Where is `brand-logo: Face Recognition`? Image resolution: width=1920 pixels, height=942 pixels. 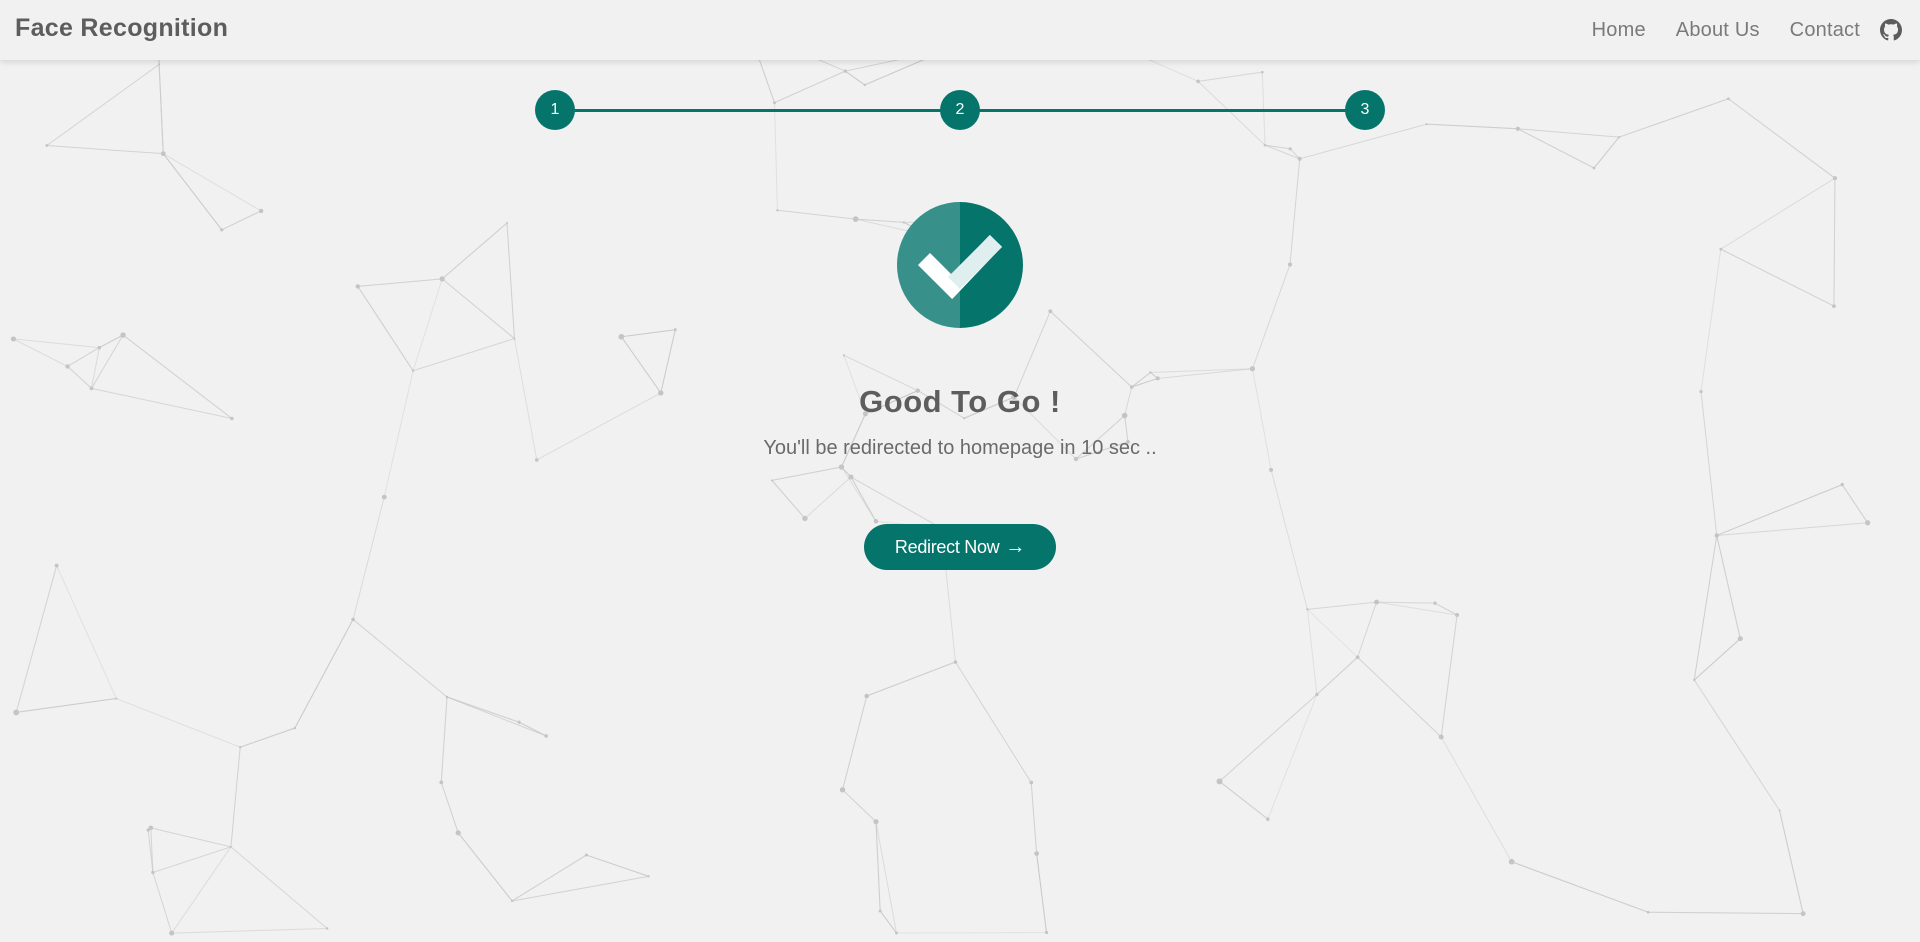 brand-logo: Face Recognition is located at coordinates (121, 28).